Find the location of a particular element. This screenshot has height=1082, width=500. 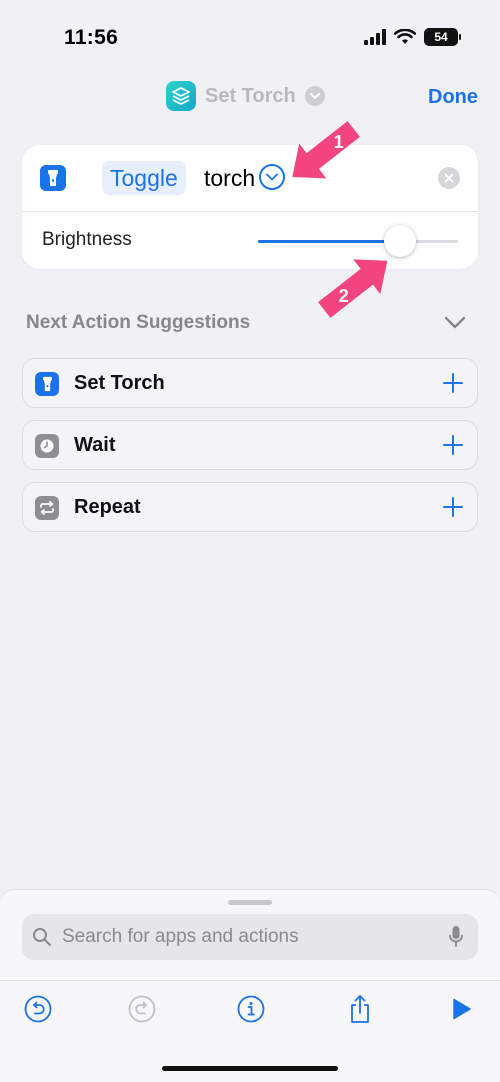

battery-indicator: 54 is located at coordinates (442, 37).